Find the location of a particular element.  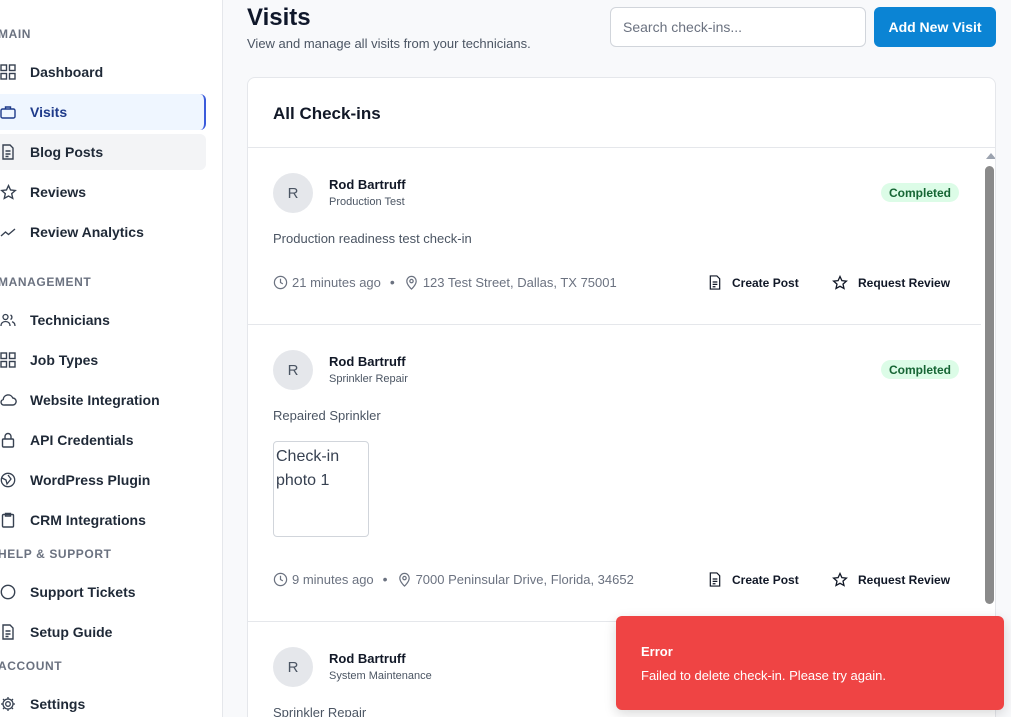

sidebar-item-job-types: Job Types is located at coordinates (103, 360).